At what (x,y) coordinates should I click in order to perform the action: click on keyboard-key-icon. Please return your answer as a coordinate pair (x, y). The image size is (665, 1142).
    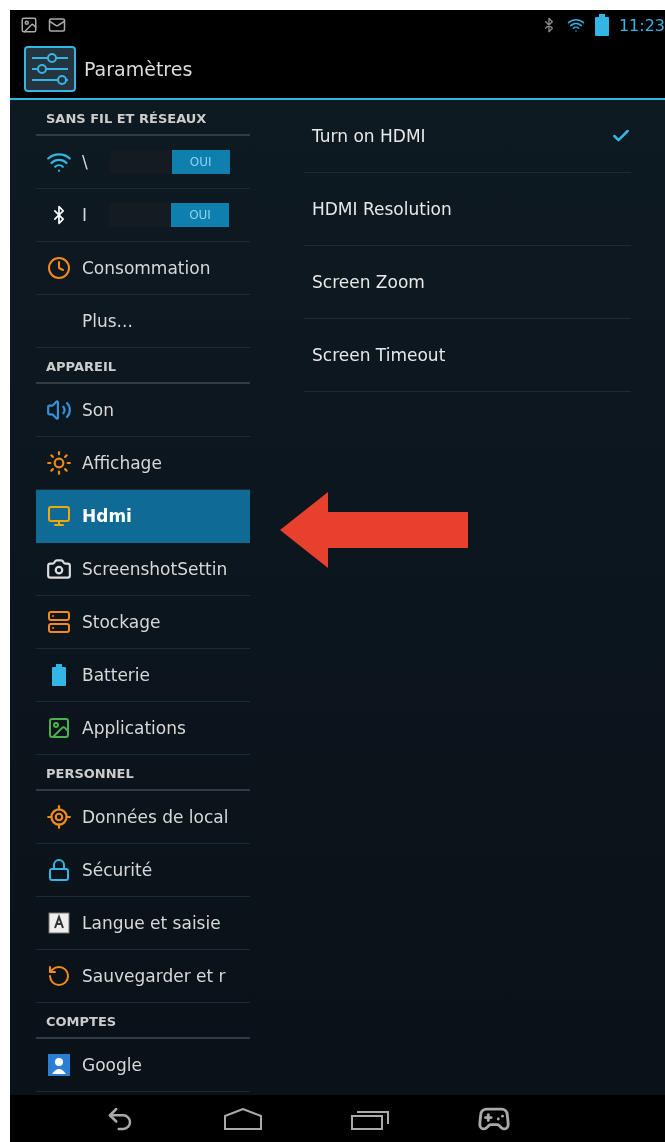
    Looking at the image, I should click on (59, 923).